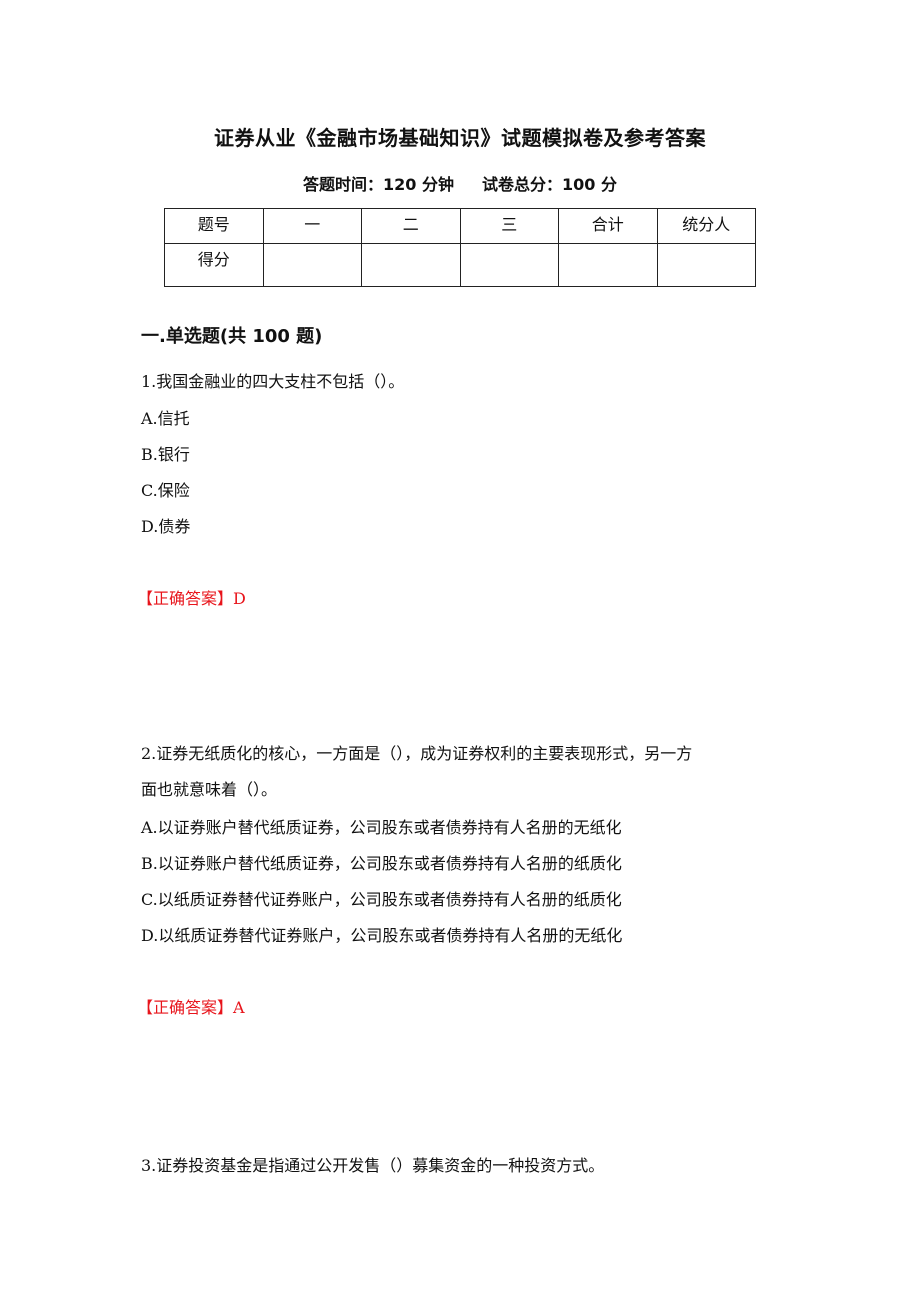  I want to click on score-cell: 统分人, so click(706, 226).